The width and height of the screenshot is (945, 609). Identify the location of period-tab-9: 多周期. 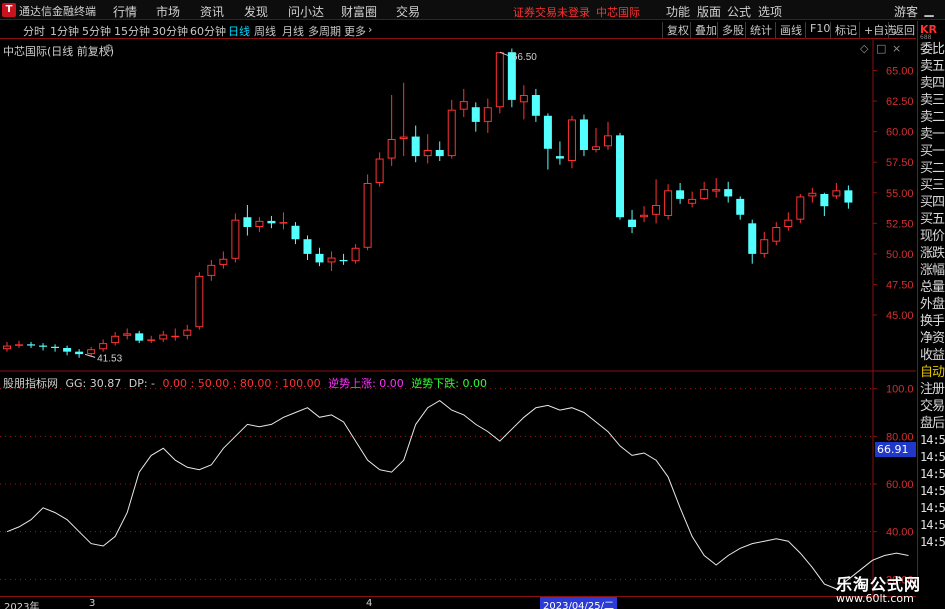
(324, 31).